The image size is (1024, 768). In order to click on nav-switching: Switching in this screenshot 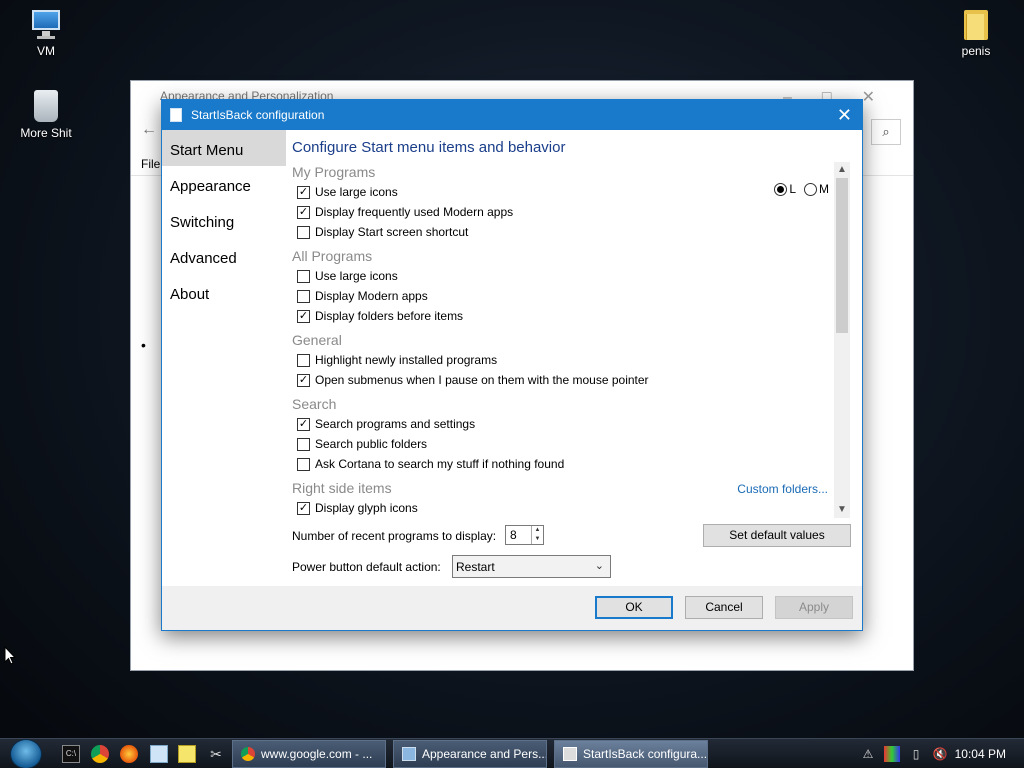, I will do `click(224, 220)`.